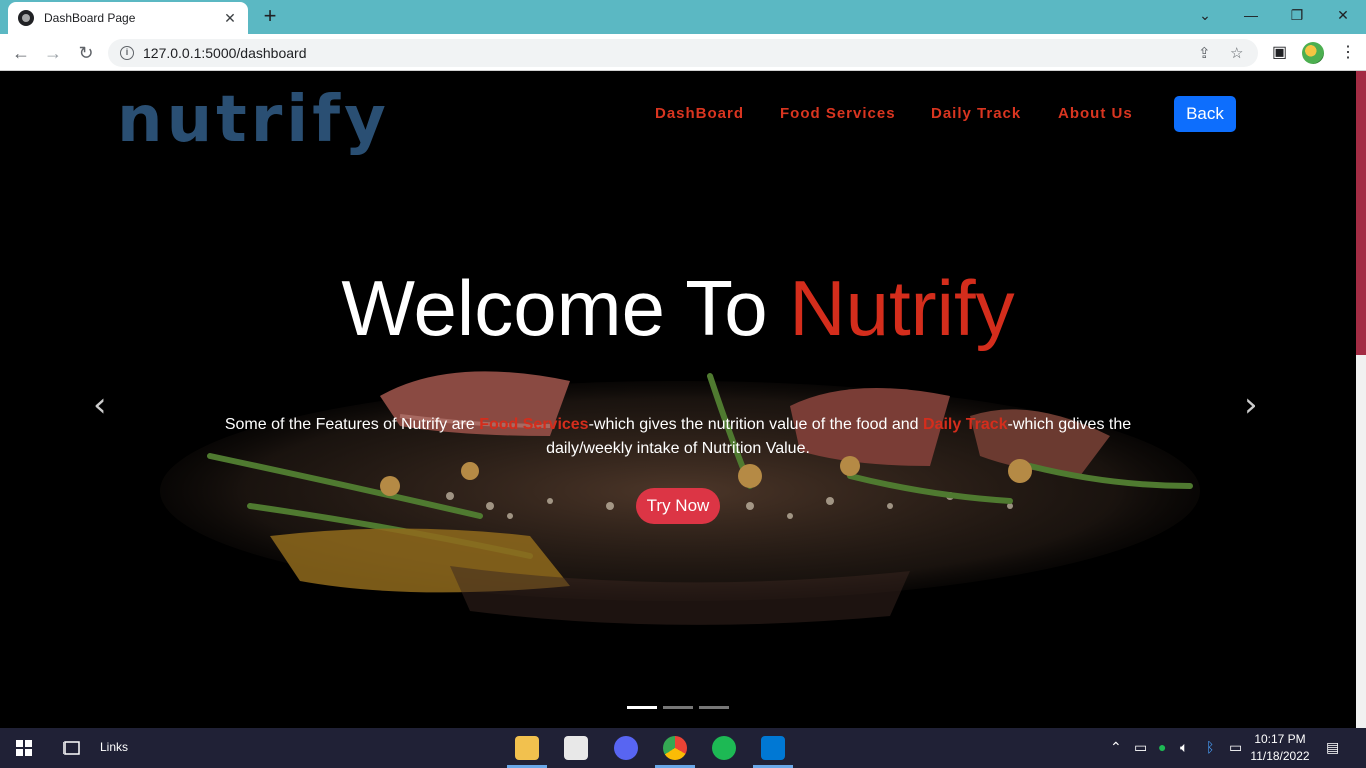 The width and height of the screenshot is (1366, 768). I want to click on close-window-button: ✕, so click(1343, 15).